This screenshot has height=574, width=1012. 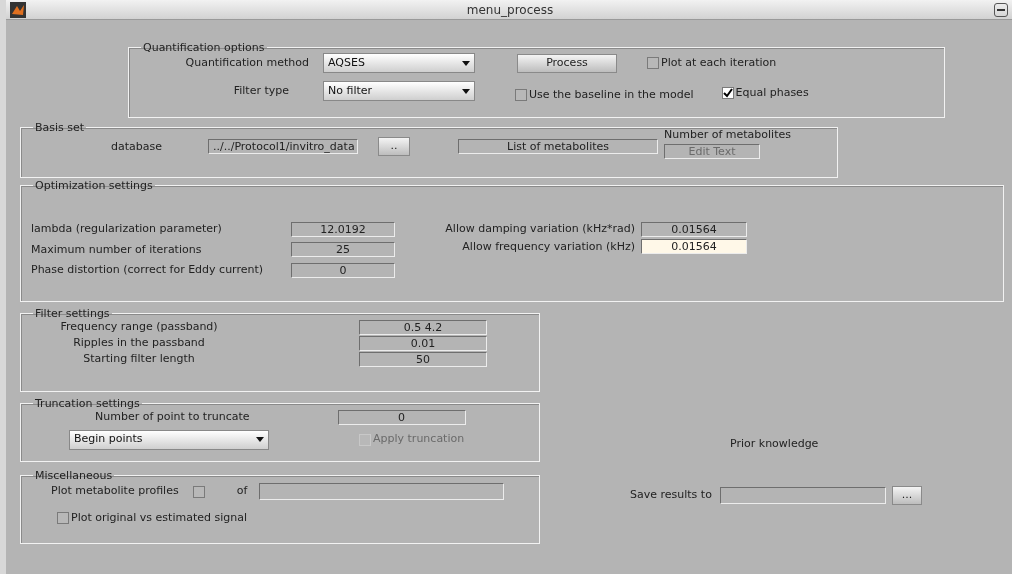 What do you see at coordinates (60, 127) in the screenshot?
I see `group-title: Basis set` at bounding box center [60, 127].